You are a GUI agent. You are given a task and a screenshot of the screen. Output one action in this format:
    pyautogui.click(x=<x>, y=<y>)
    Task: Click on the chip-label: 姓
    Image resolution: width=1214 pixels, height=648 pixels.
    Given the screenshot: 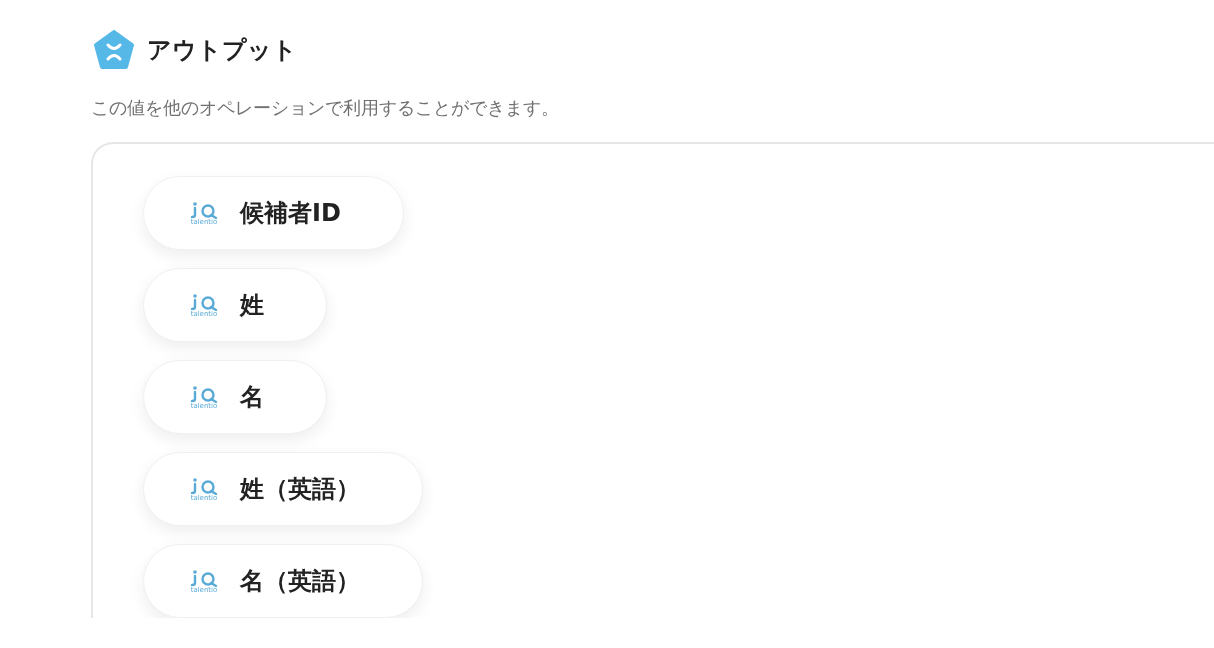 What is the action you would take?
    pyautogui.click(x=252, y=305)
    